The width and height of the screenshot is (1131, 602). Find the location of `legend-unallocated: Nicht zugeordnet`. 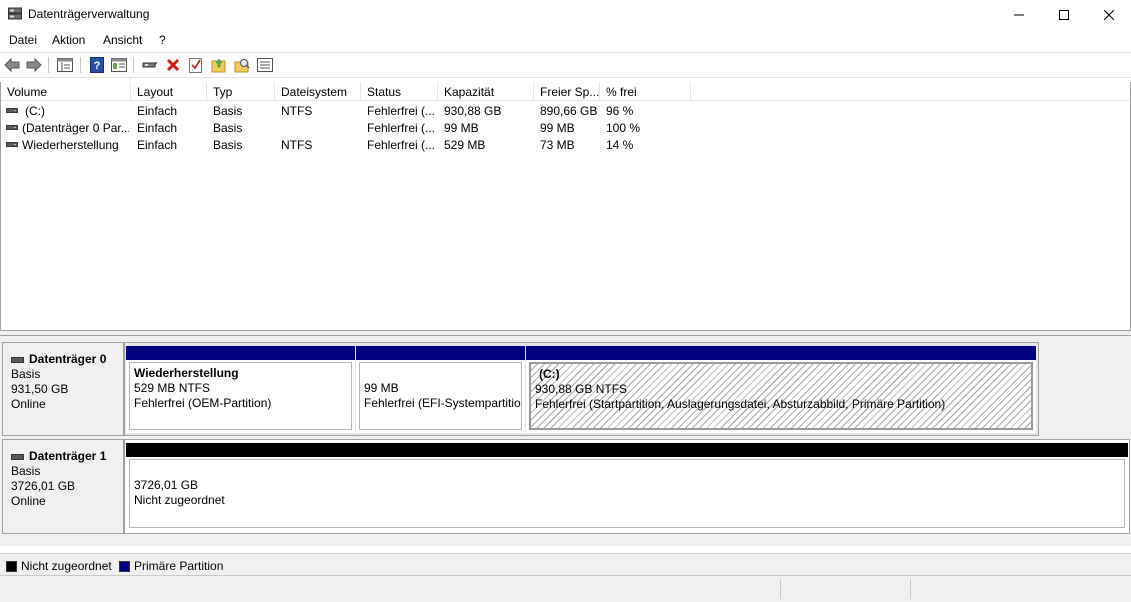

legend-unallocated: Nicht zugeordnet is located at coordinates (59, 566).